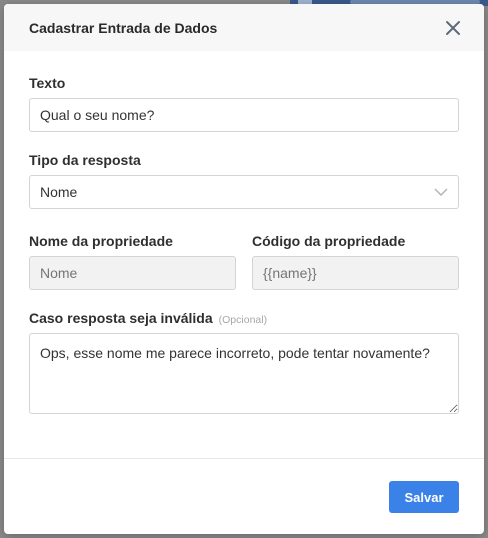 The height and width of the screenshot is (538, 488). What do you see at coordinates (85, 160) in the screenshot?
I see `tipo-resposta-label: Tipo da resposta` at bounding box center [85, 160].